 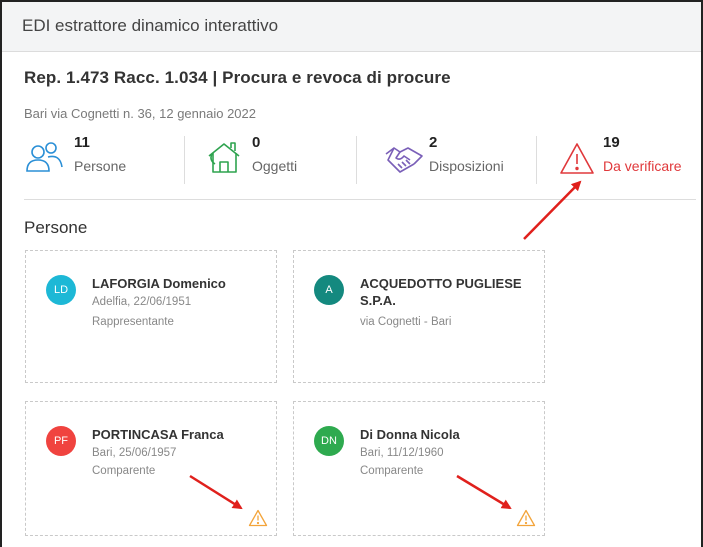 I want to click on avatar: PF, so click(x=61, y=441).